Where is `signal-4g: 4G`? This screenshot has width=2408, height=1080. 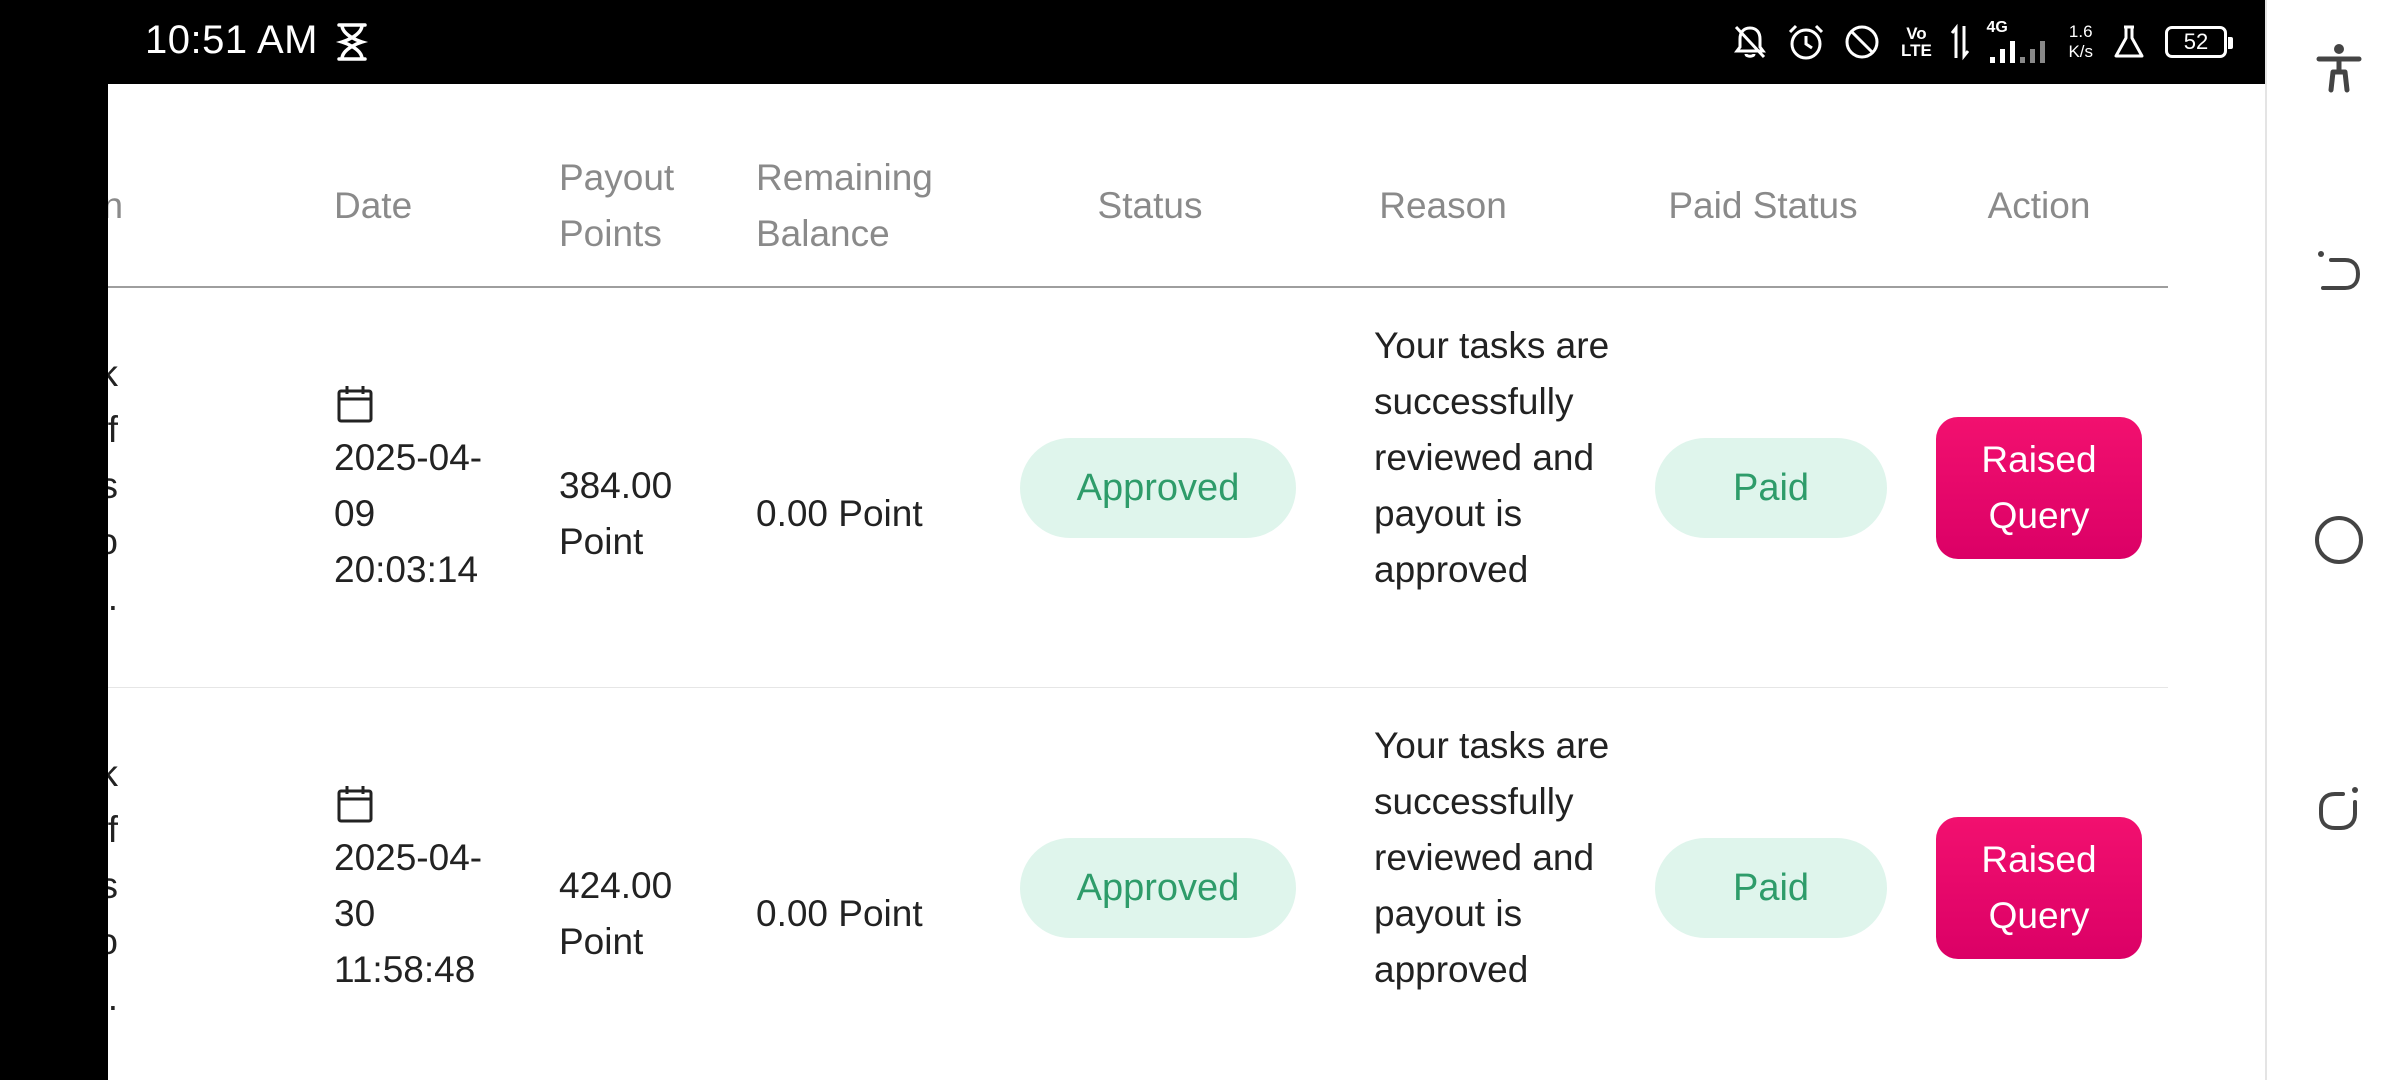 signal-4g: 4G is located at coordinates (2019, 42).